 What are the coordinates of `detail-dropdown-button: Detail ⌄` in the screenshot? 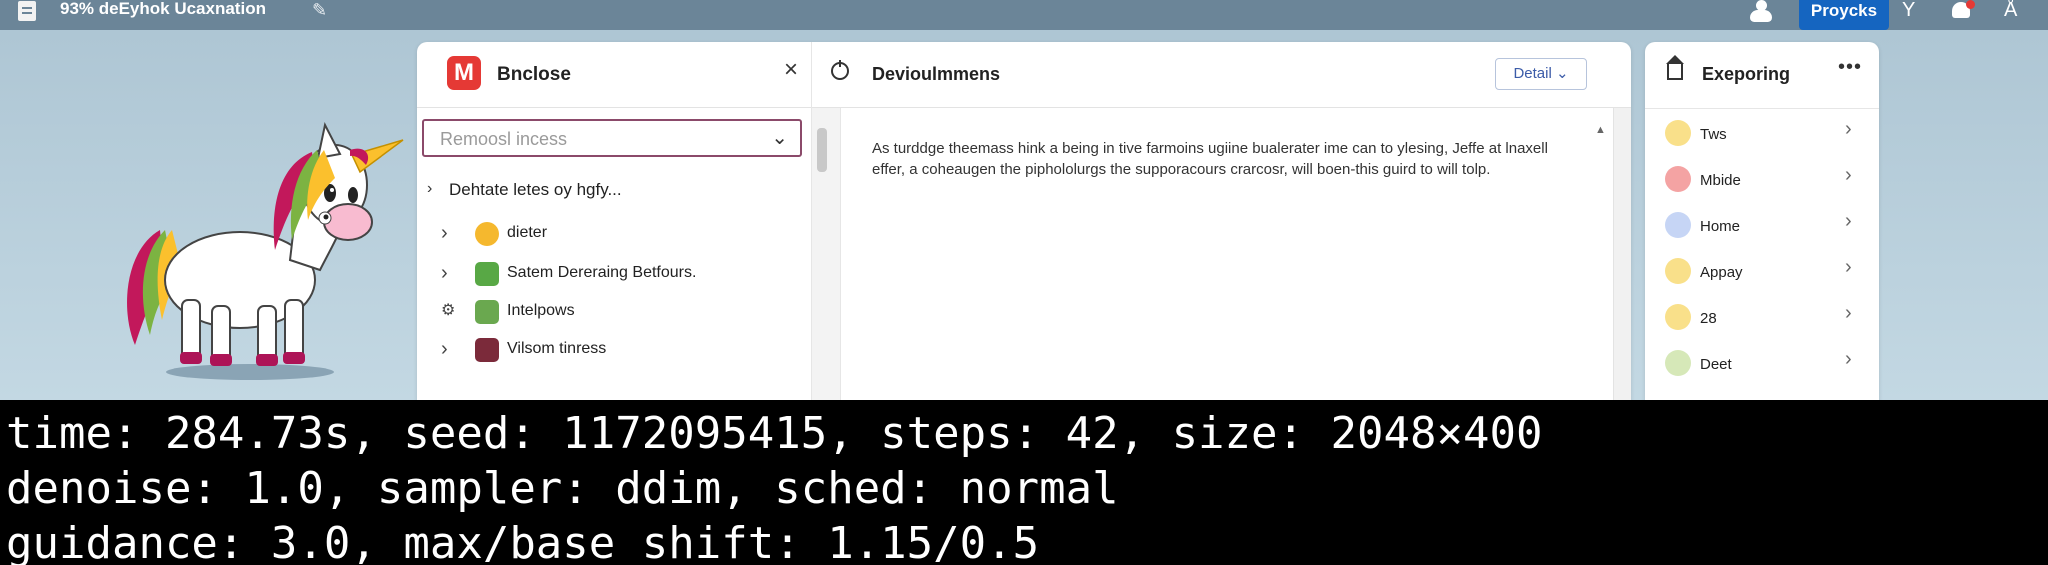 It's located at (1541, 74).